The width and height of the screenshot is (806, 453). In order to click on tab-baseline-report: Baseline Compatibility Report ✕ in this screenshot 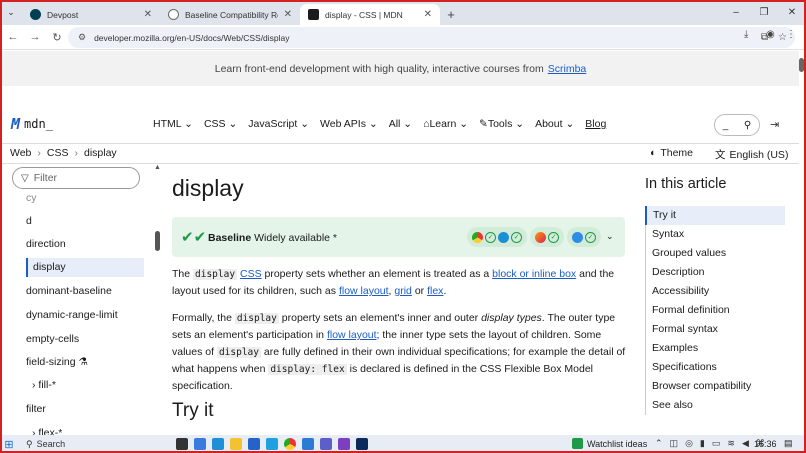, I will do `click(230, 14)`.